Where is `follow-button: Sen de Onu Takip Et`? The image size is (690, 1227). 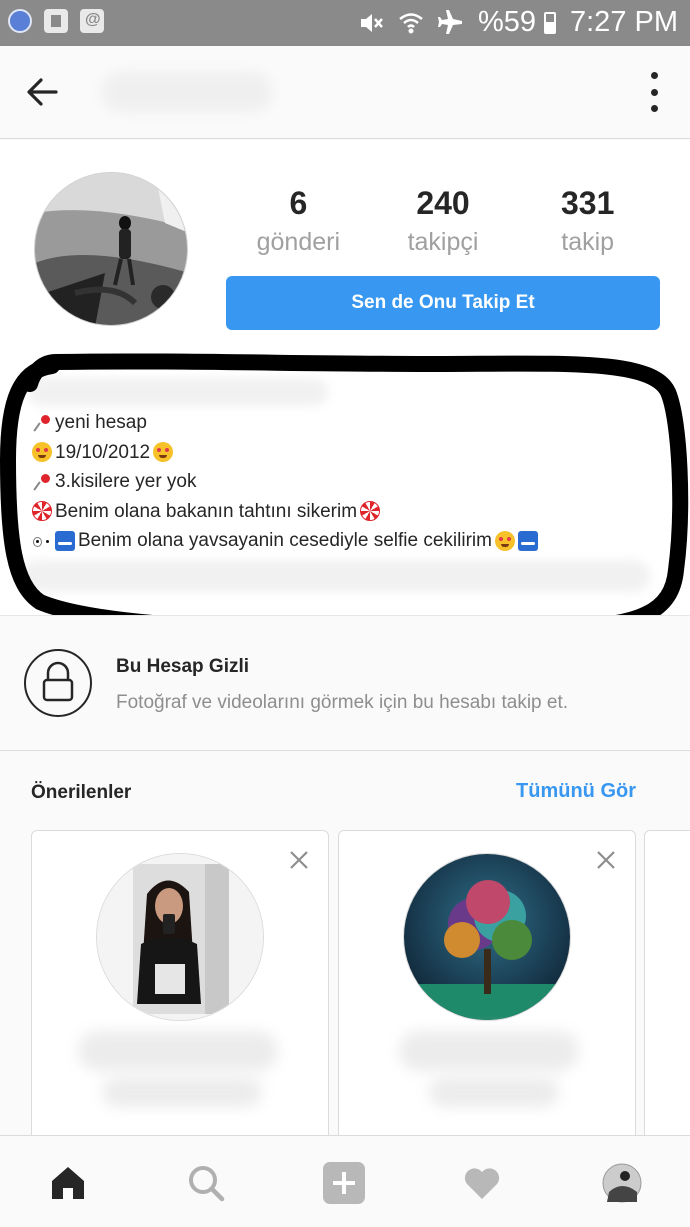 follow-button: Sen de Onu Takip Et is located at coordinates (443, 303).